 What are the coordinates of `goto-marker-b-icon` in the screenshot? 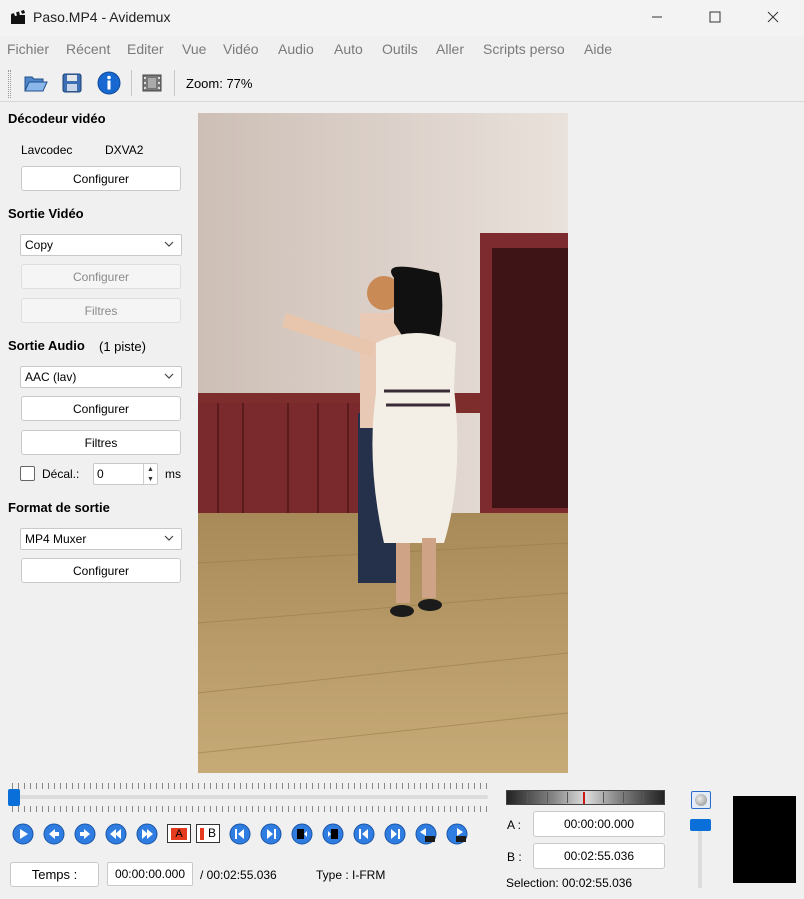 It's located at (271, 834).